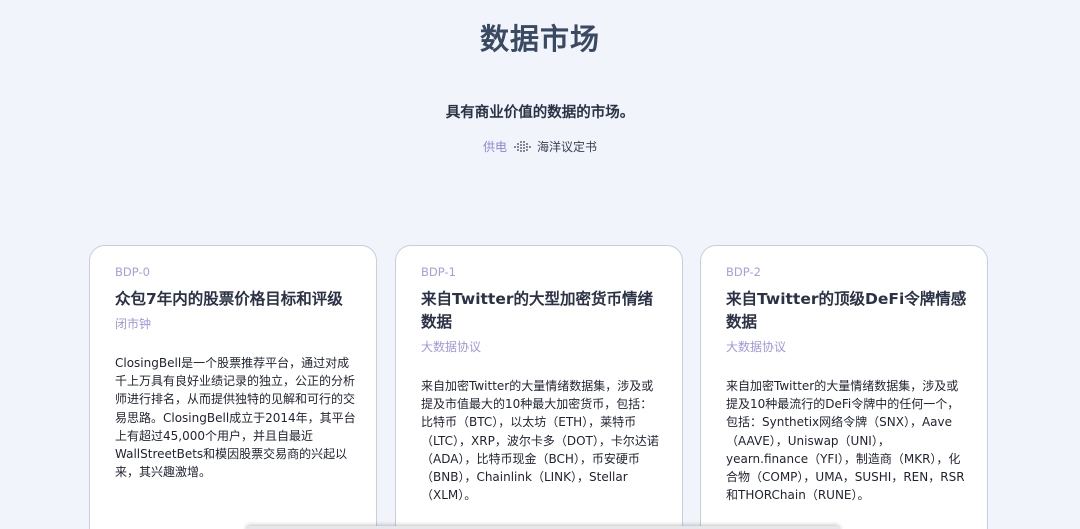 The height and width of the screenshot is (529, 1080). Describe the element at coordinates (537, 310) in the screenshot. I see `card-title: 来自Twitter的大型加密货币情绪数据` at that location.